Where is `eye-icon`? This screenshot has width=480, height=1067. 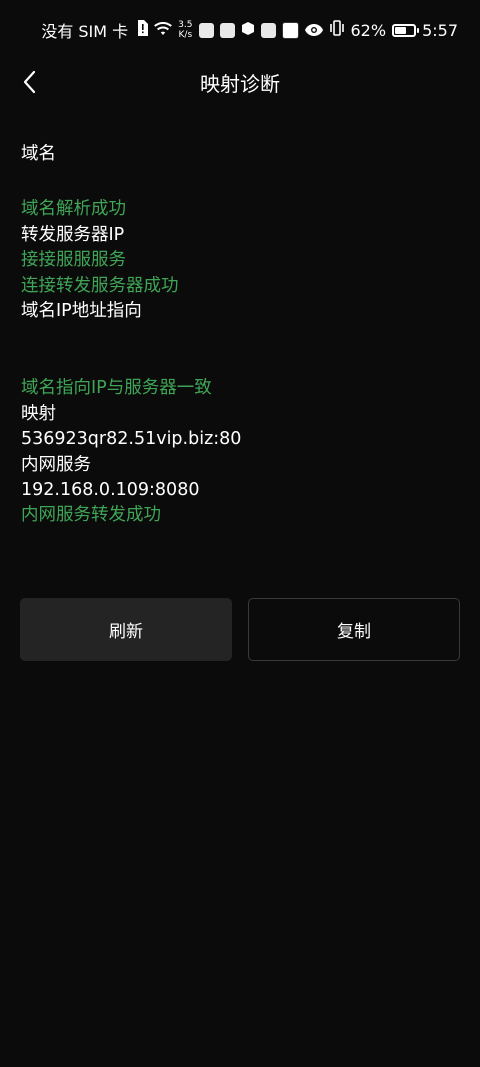 eye-icon is located at coordinates (313, 30).